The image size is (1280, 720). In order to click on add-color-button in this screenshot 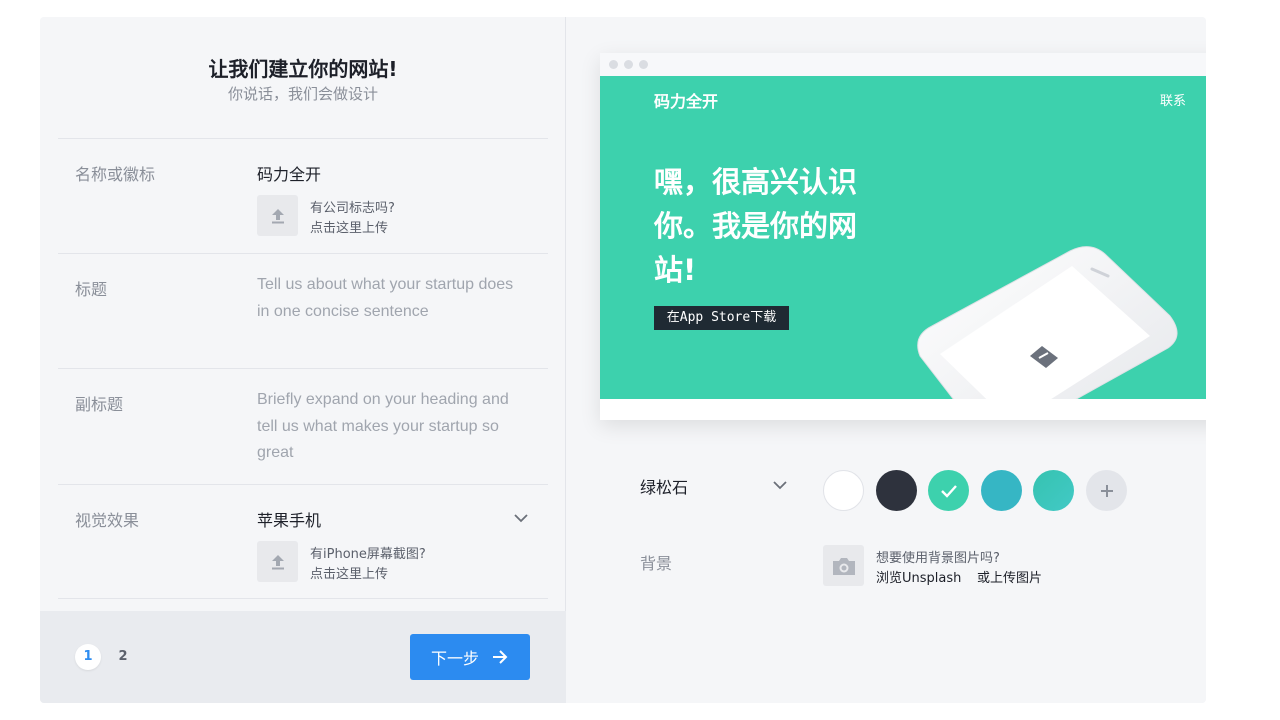, I will do `click(1106, 490)`.